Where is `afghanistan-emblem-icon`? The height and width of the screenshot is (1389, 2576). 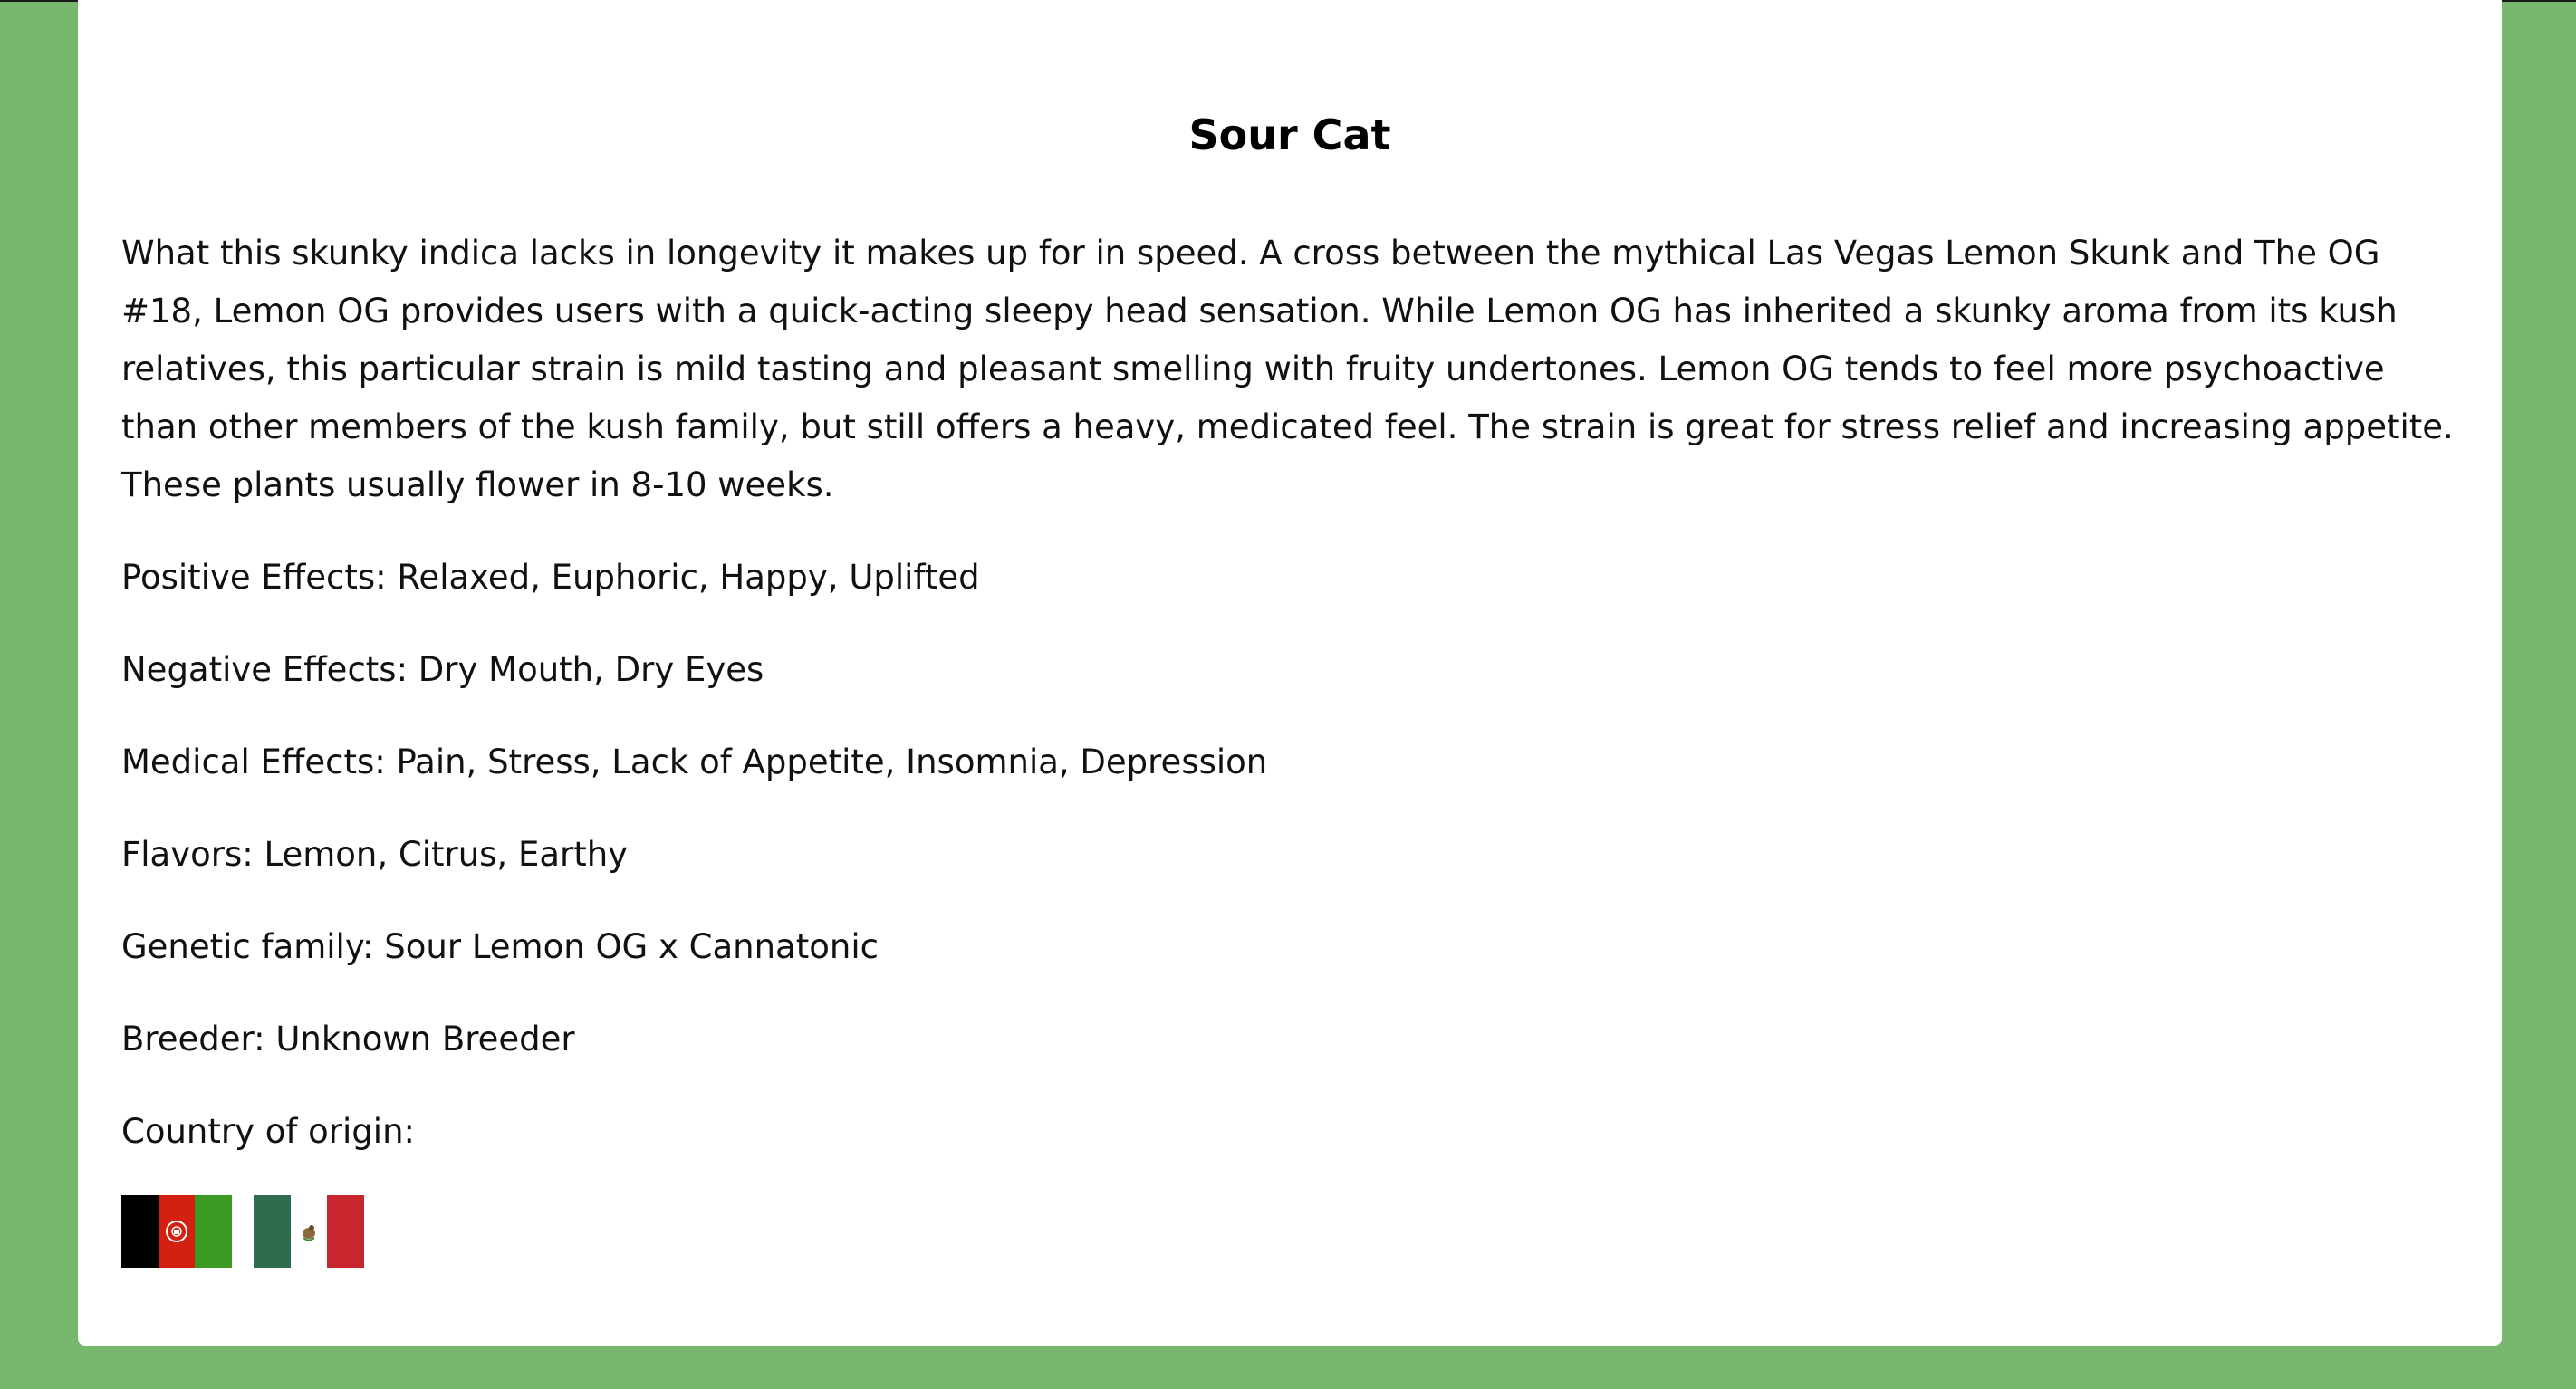
afghanistan-emblem-icon is located at coordinates (176, 1231).